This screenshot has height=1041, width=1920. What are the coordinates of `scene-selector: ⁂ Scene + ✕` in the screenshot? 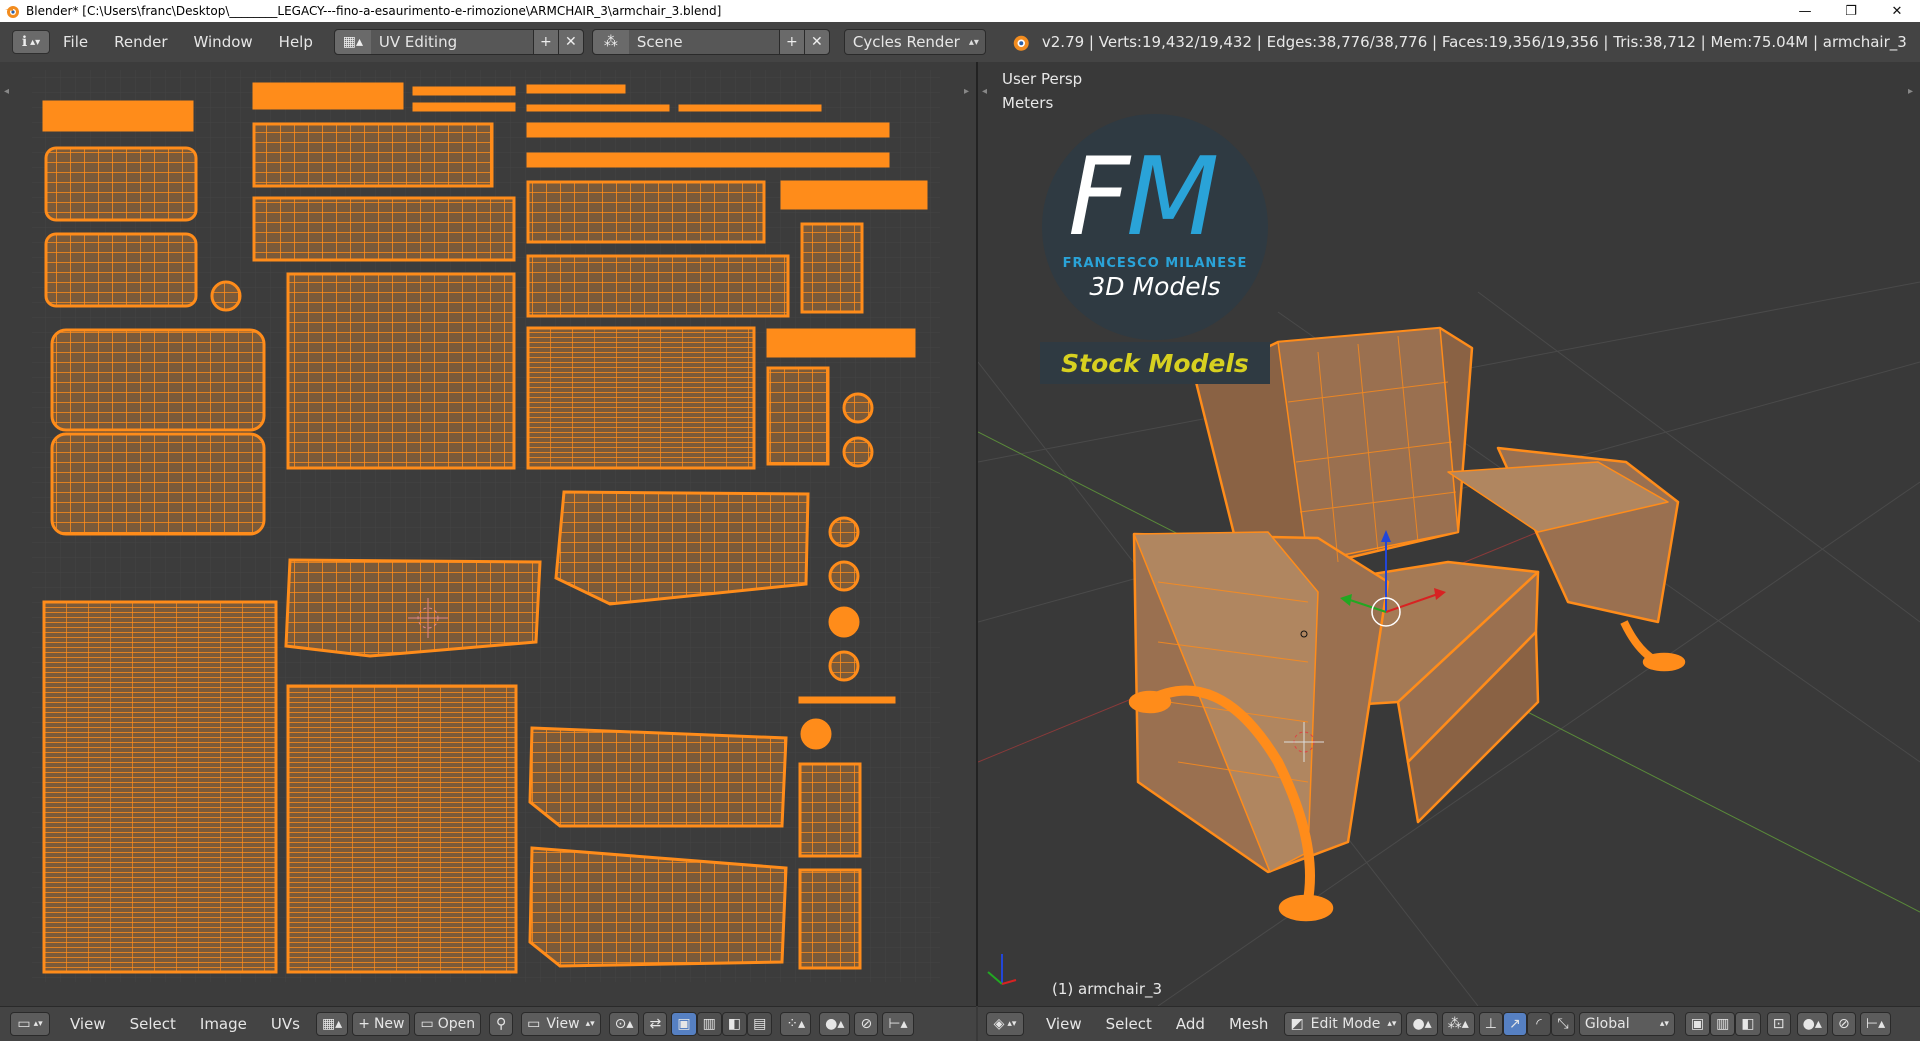 It's located at (710, 42).